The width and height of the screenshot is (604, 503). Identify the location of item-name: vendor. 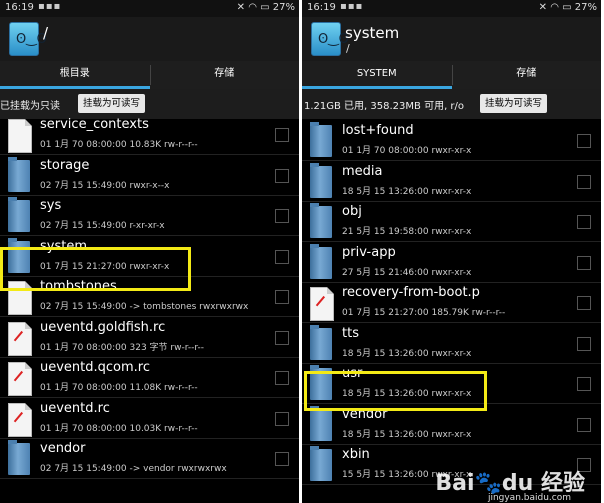
(63, 448).